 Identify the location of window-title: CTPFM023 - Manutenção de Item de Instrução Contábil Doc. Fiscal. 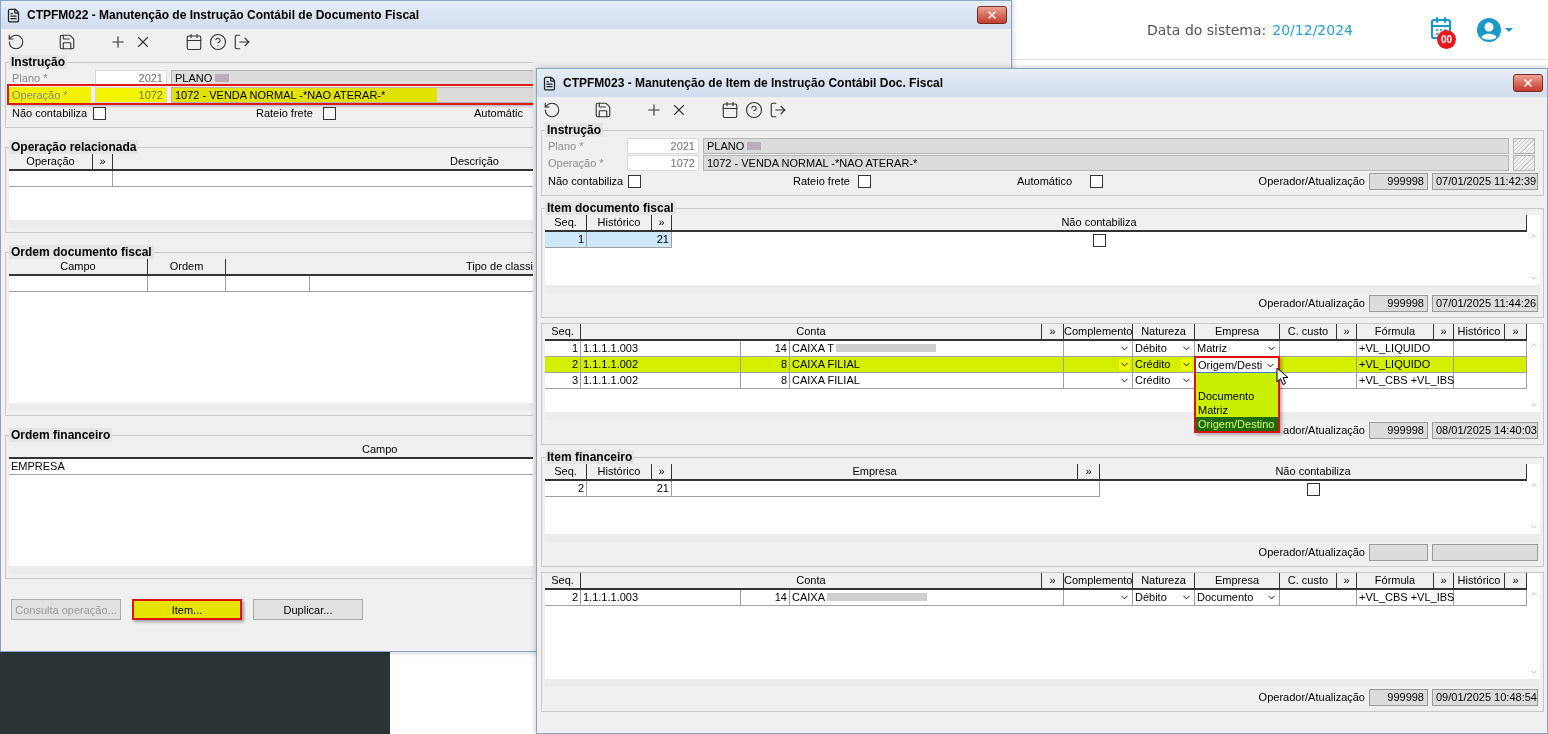
(754, 83).